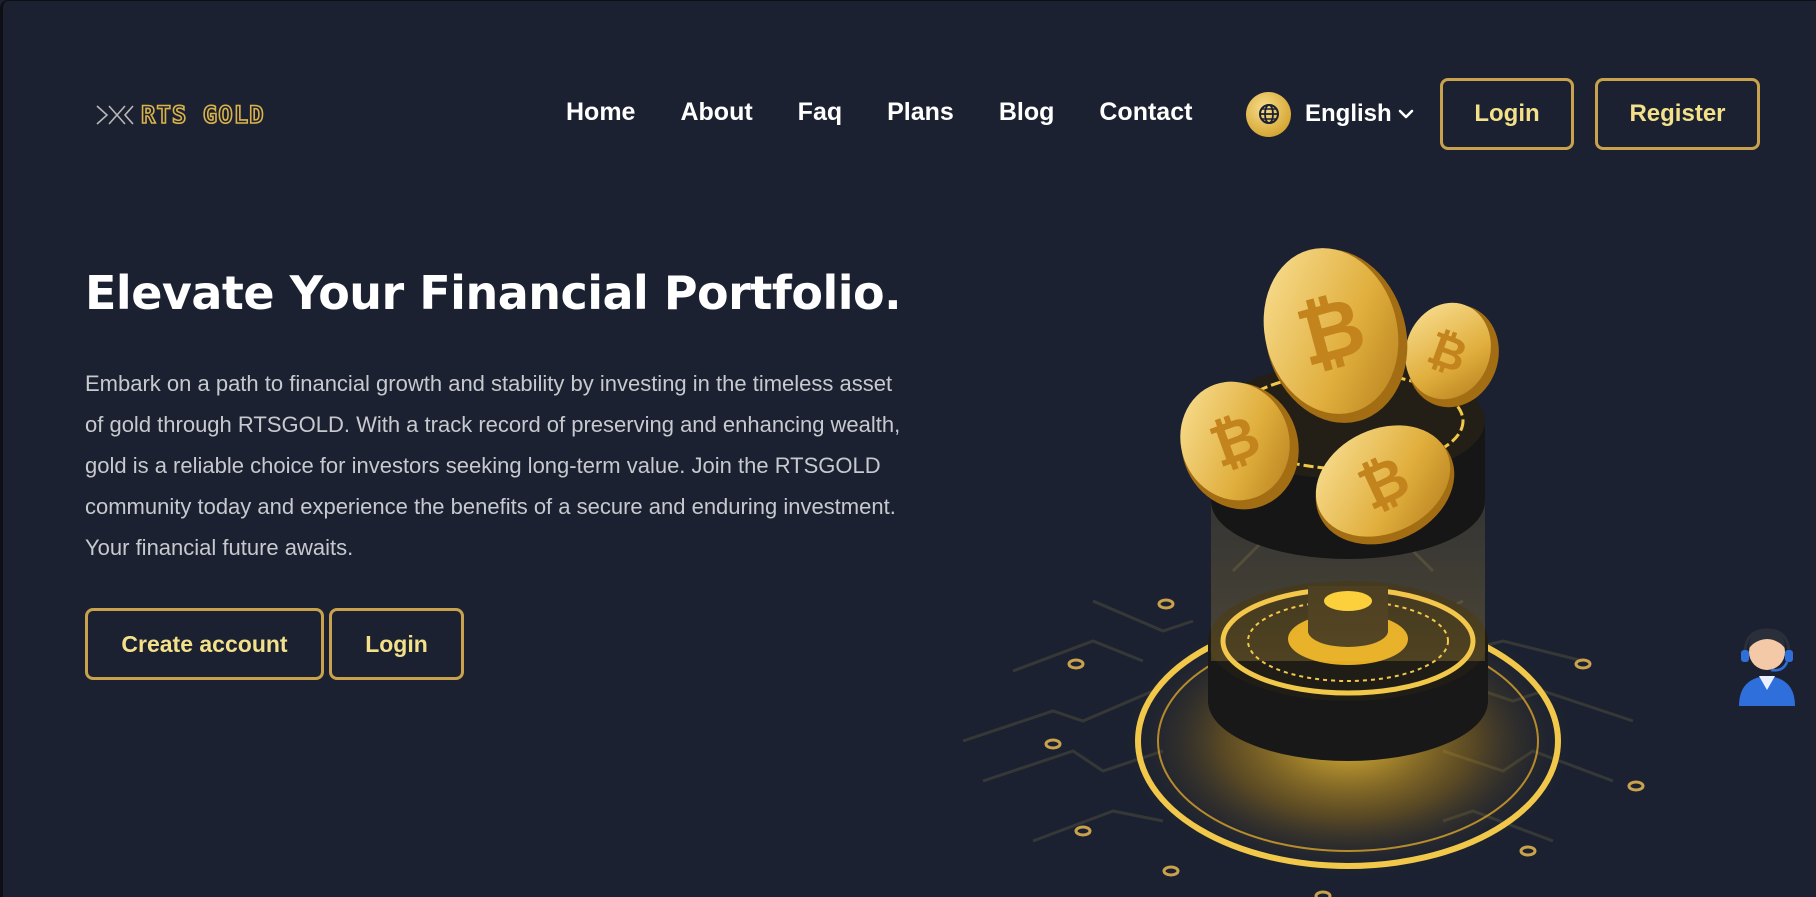 This screenshot has width=1816, height=897. Describe the element at coordinates (1507, 114) in the screenshot. I see `header-login-button: Login` at that location.